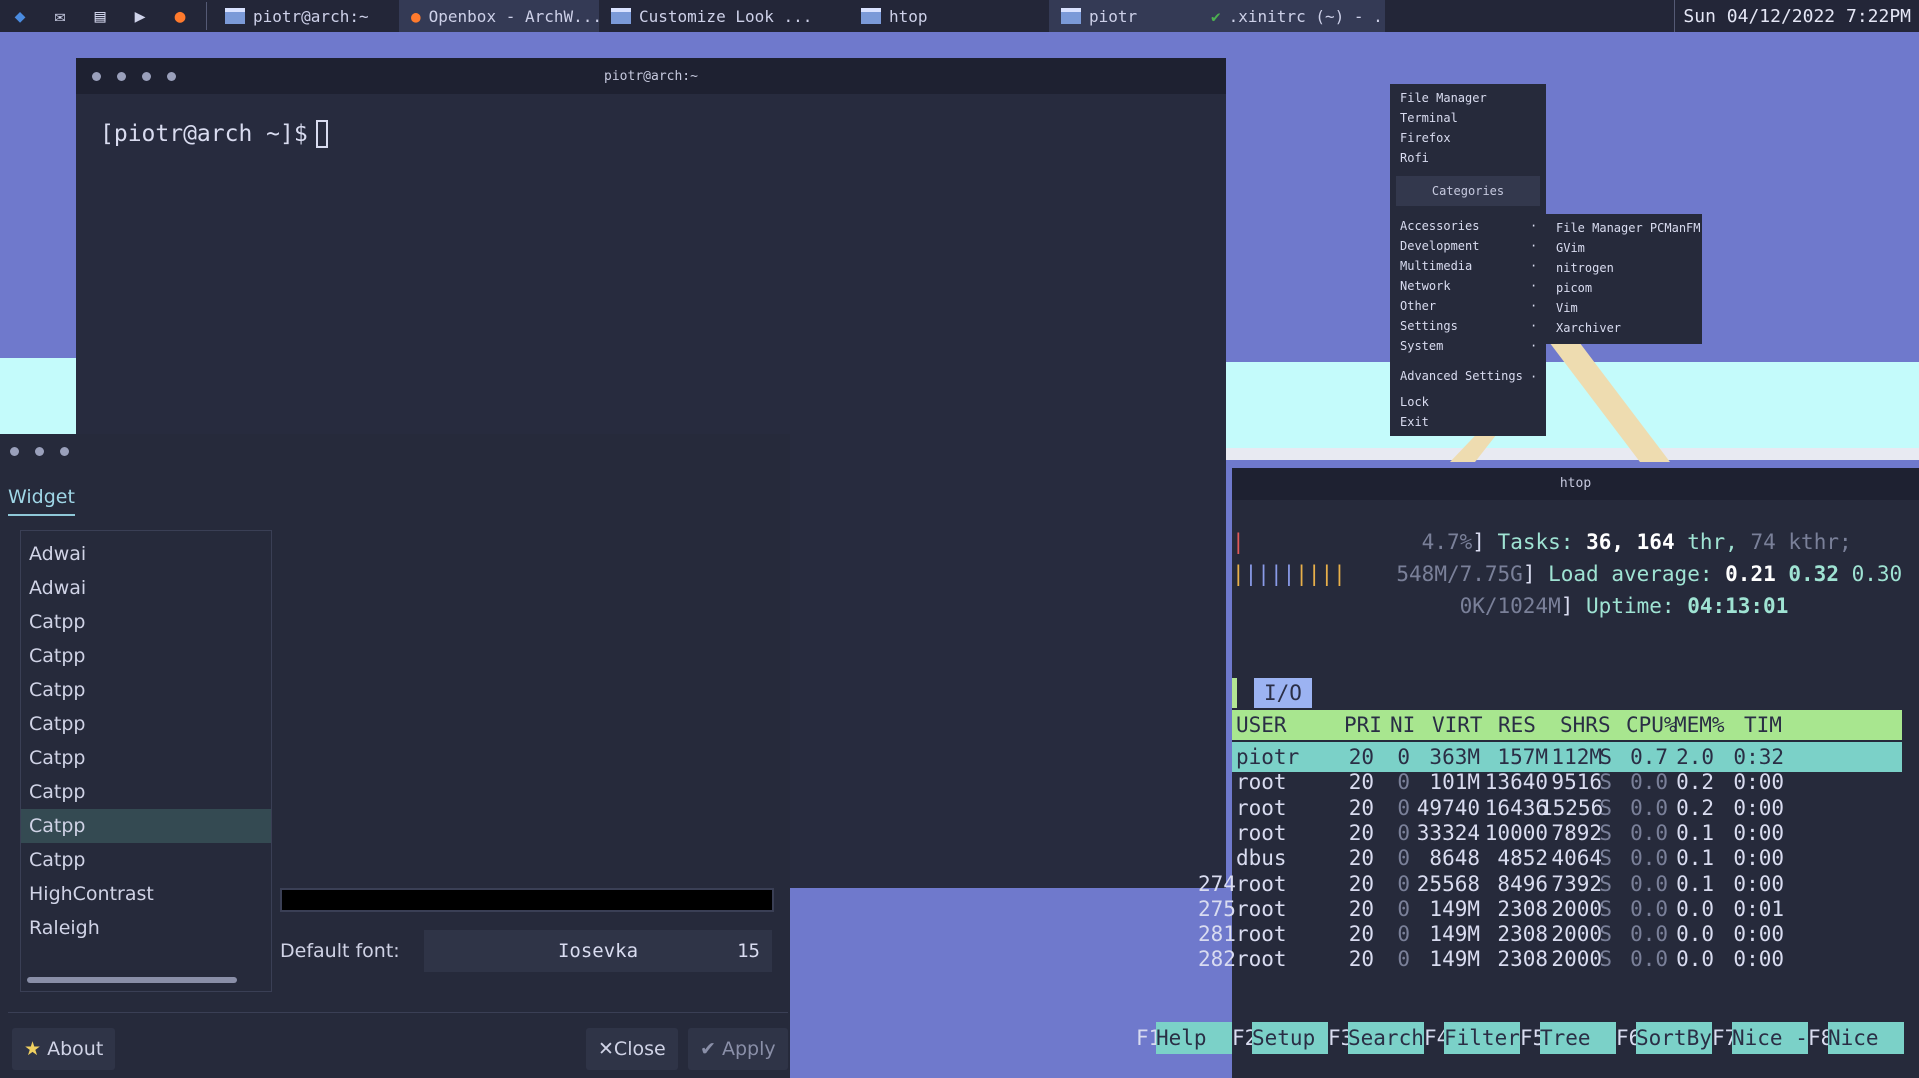 Image resolution: width=1919 pixels, height=1078 pixels. What do you see at coordinates (41, 501) in the screenshot?
I see `tab-widget: Widget` at bounding box center [41, 501].